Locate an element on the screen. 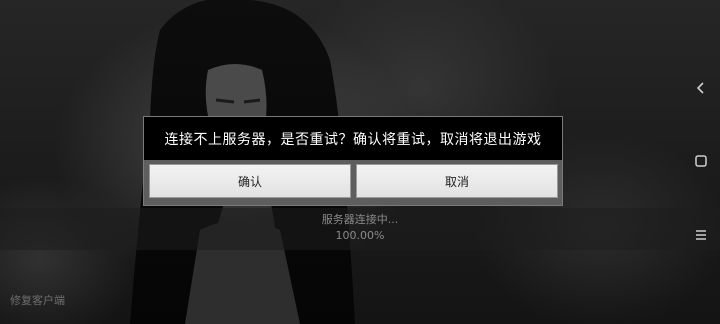 The height and width of the screenshot is (324, 720). nav-back-button is located at coordinates (701, 88).